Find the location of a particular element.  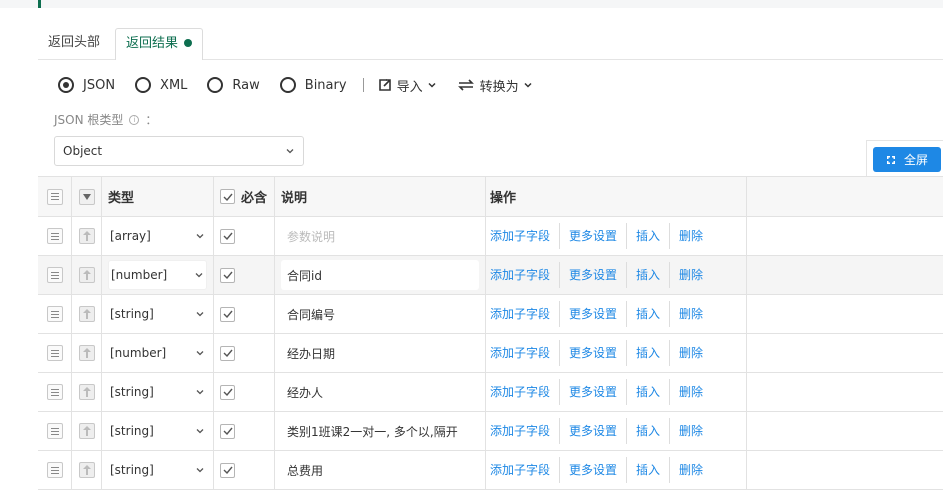

type-select: [array] is located at coordinates (157, 236).